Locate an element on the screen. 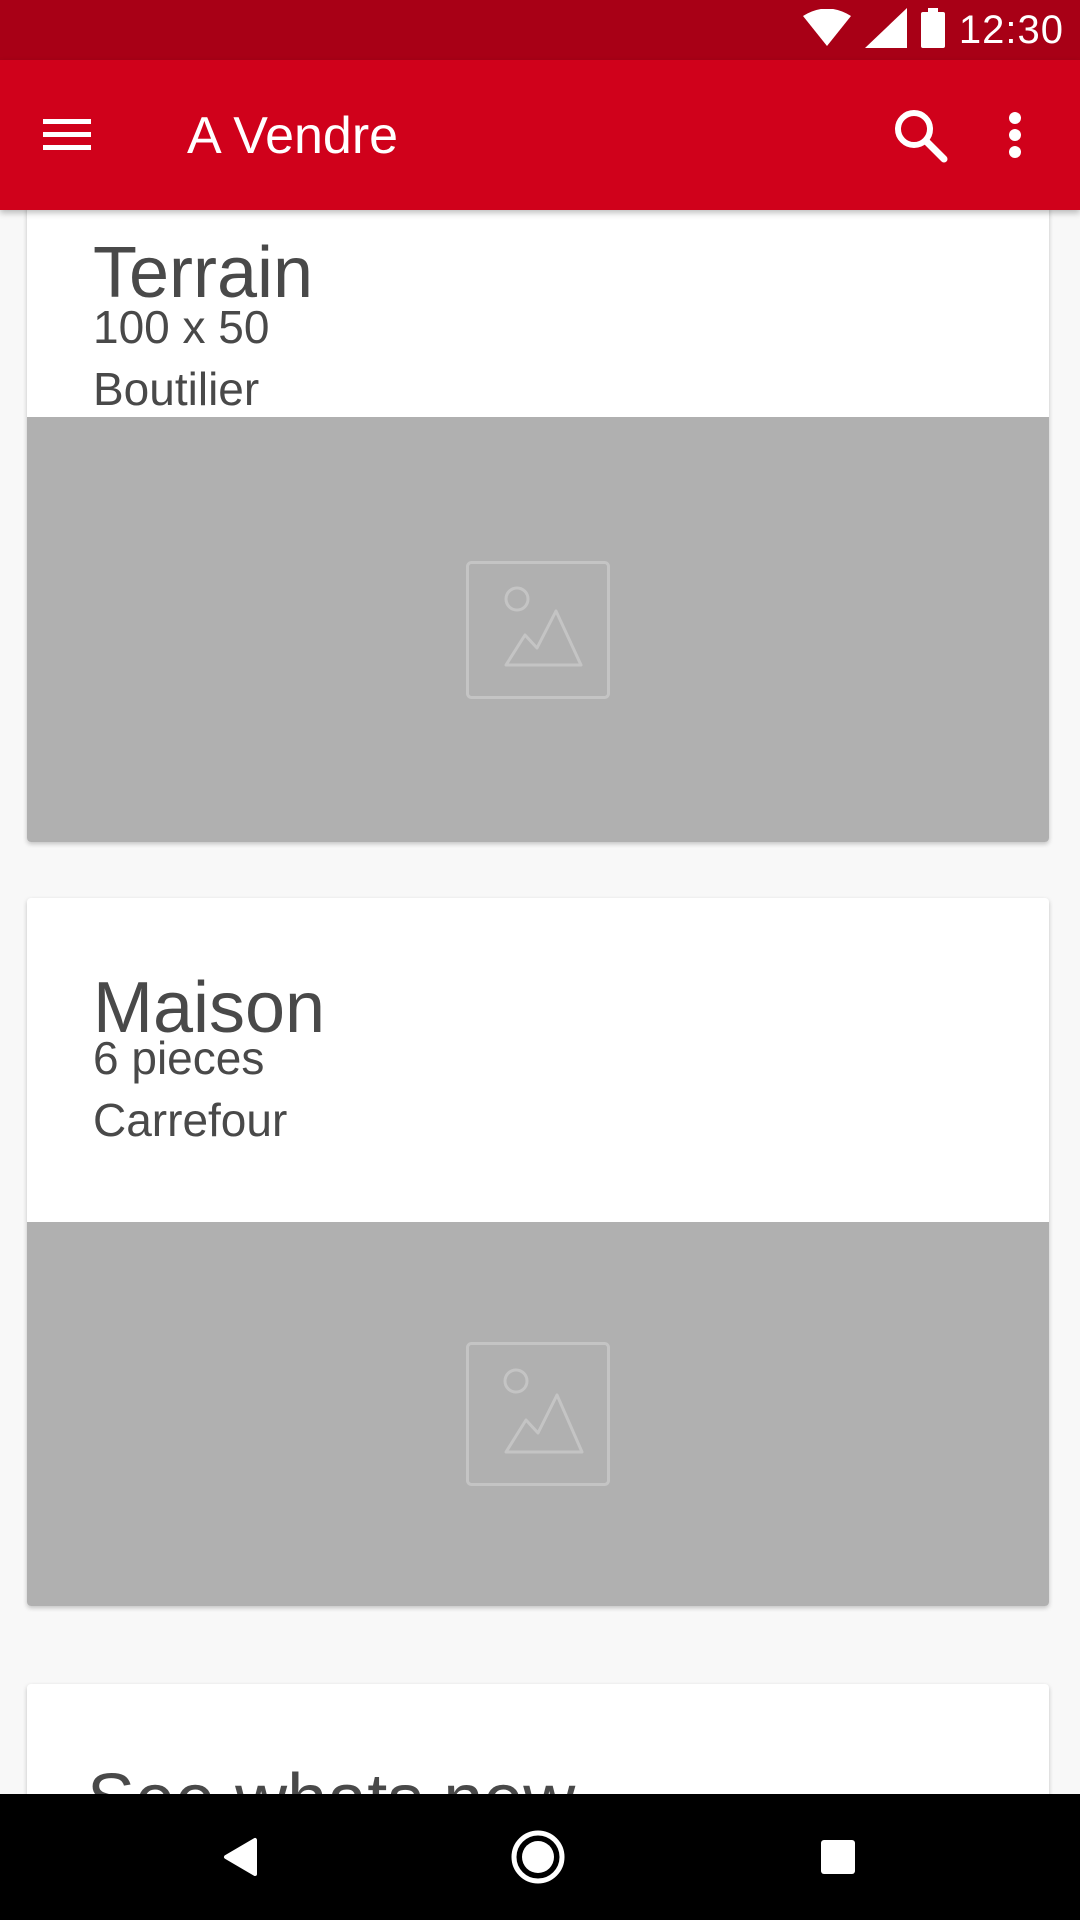 Image resolution: width=1080 pixels, height=1920 pixels. app-bar: A Vendre is located at coordinates (540, 135).